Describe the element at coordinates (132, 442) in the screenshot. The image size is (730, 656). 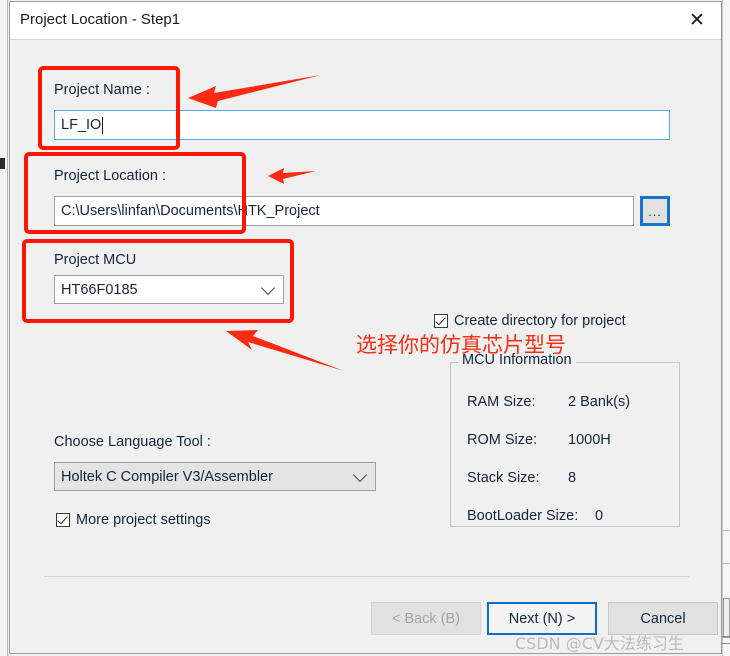
I see `language-tool-label: Choose Language Tool :` at that location.